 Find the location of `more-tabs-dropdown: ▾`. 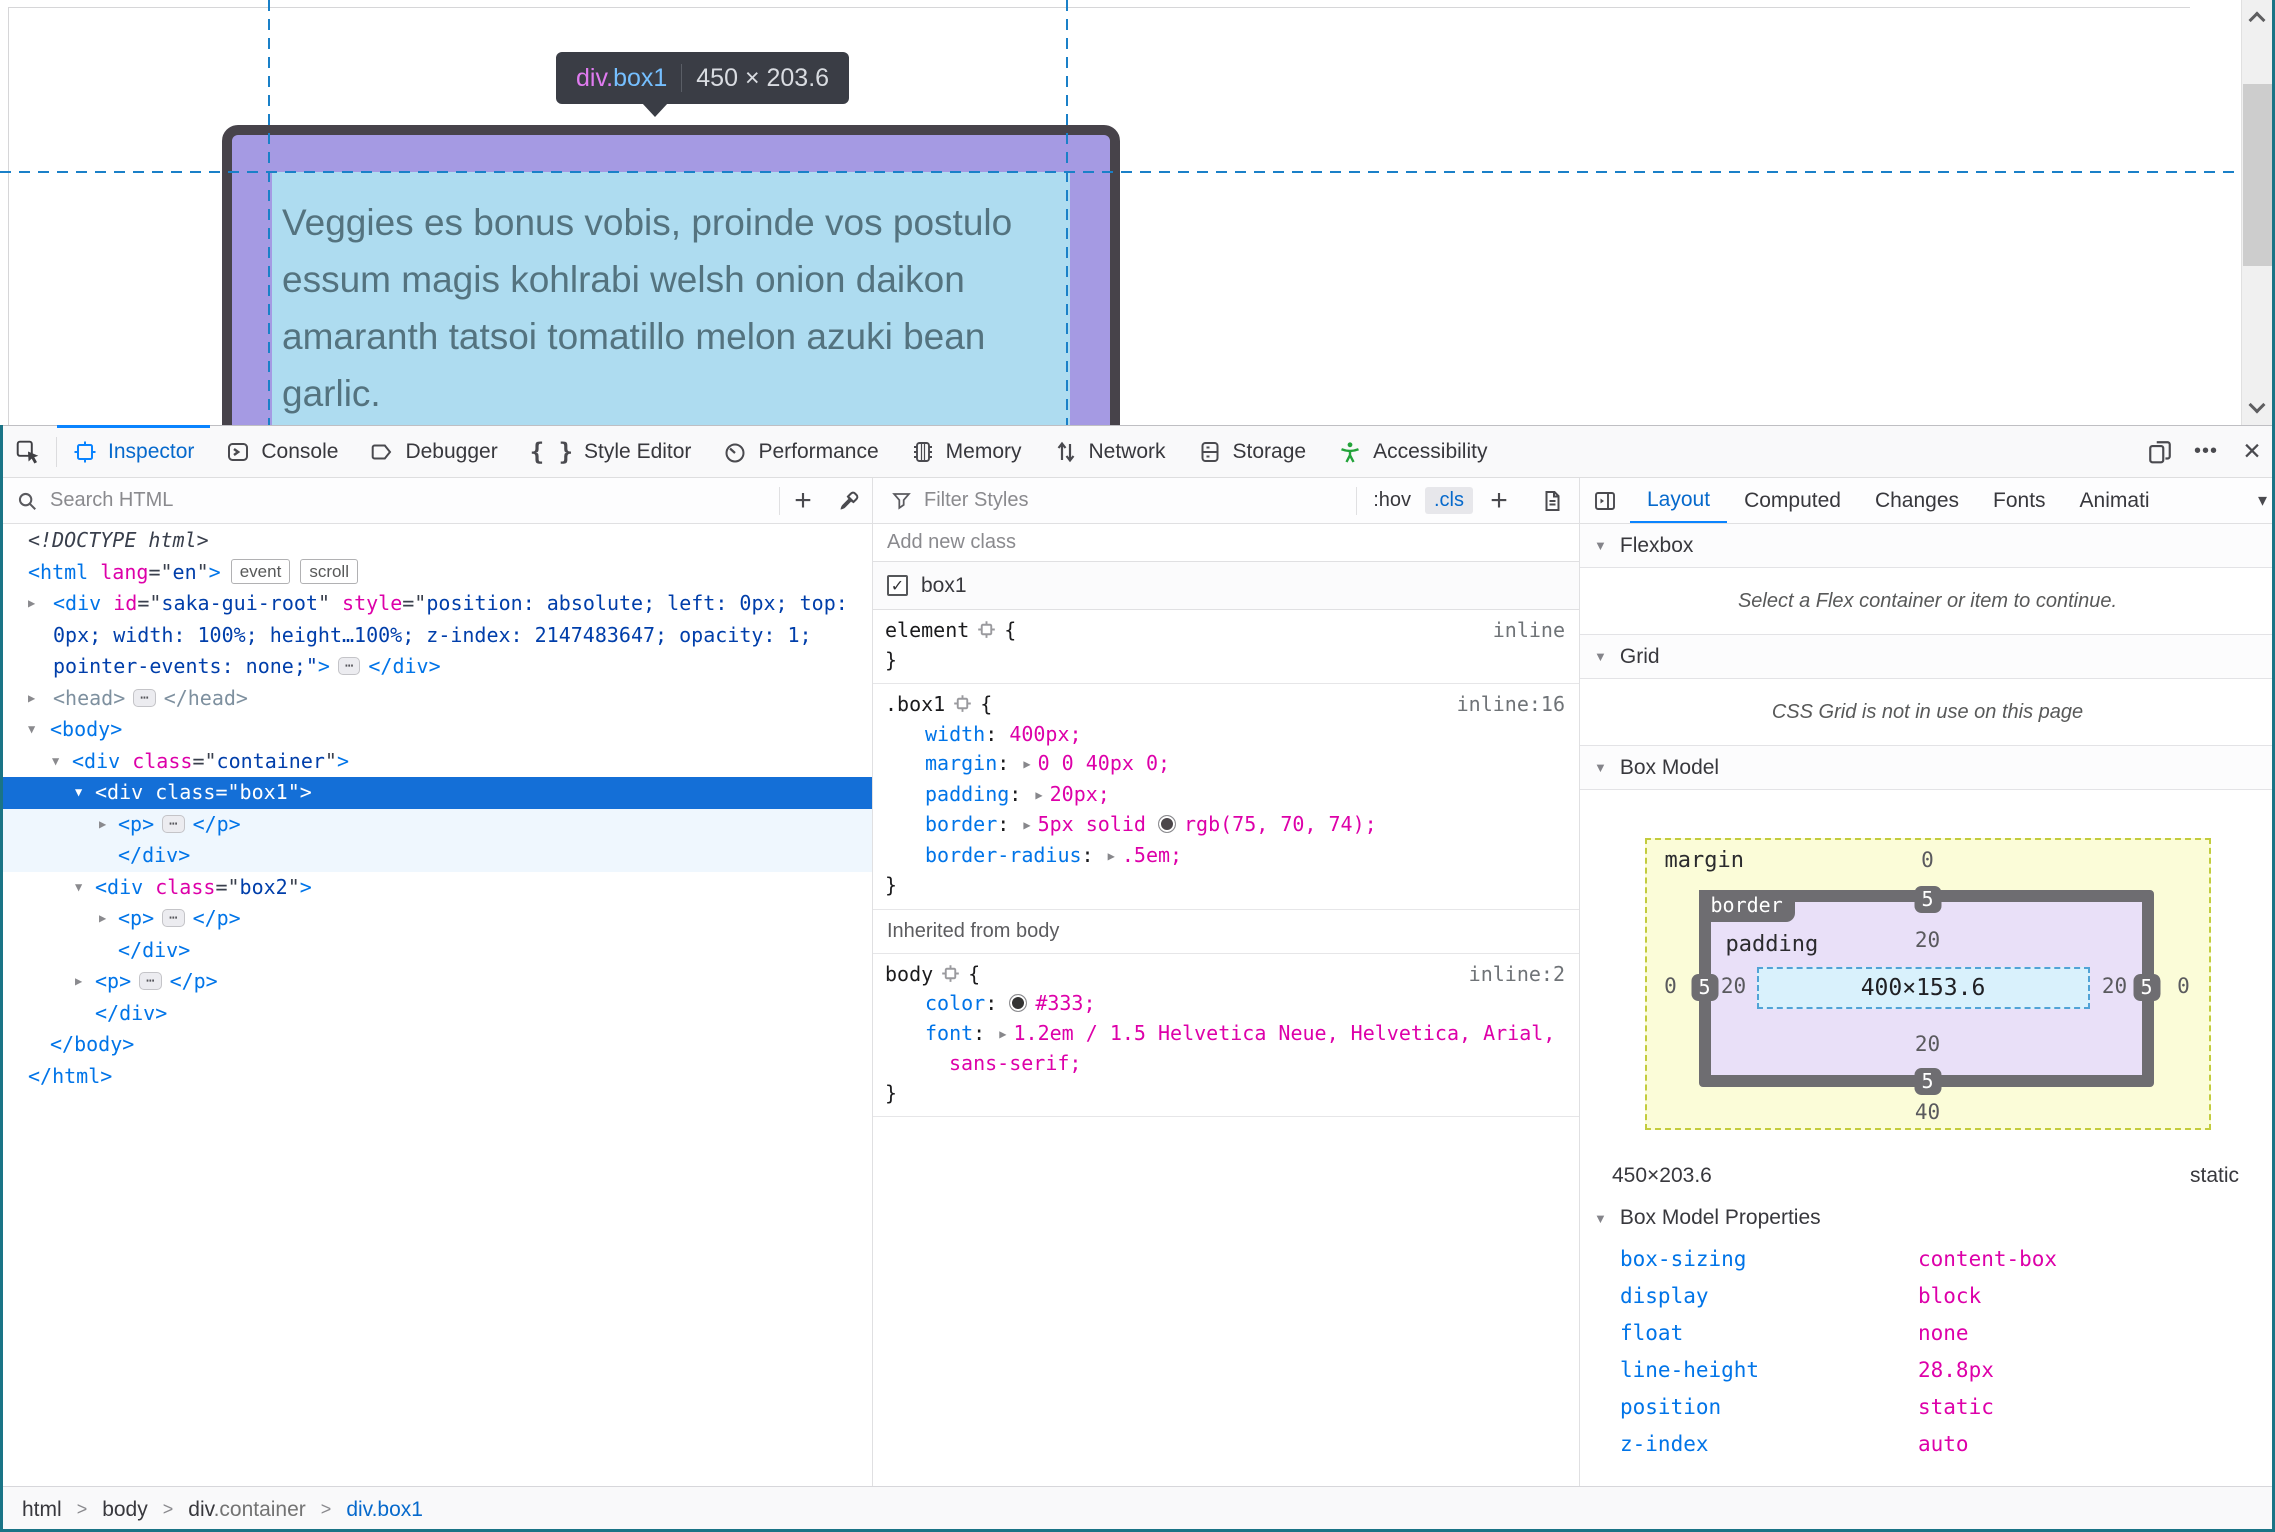

more-tabs-dropdown: ▾ is located at coordinates (2262, 500).